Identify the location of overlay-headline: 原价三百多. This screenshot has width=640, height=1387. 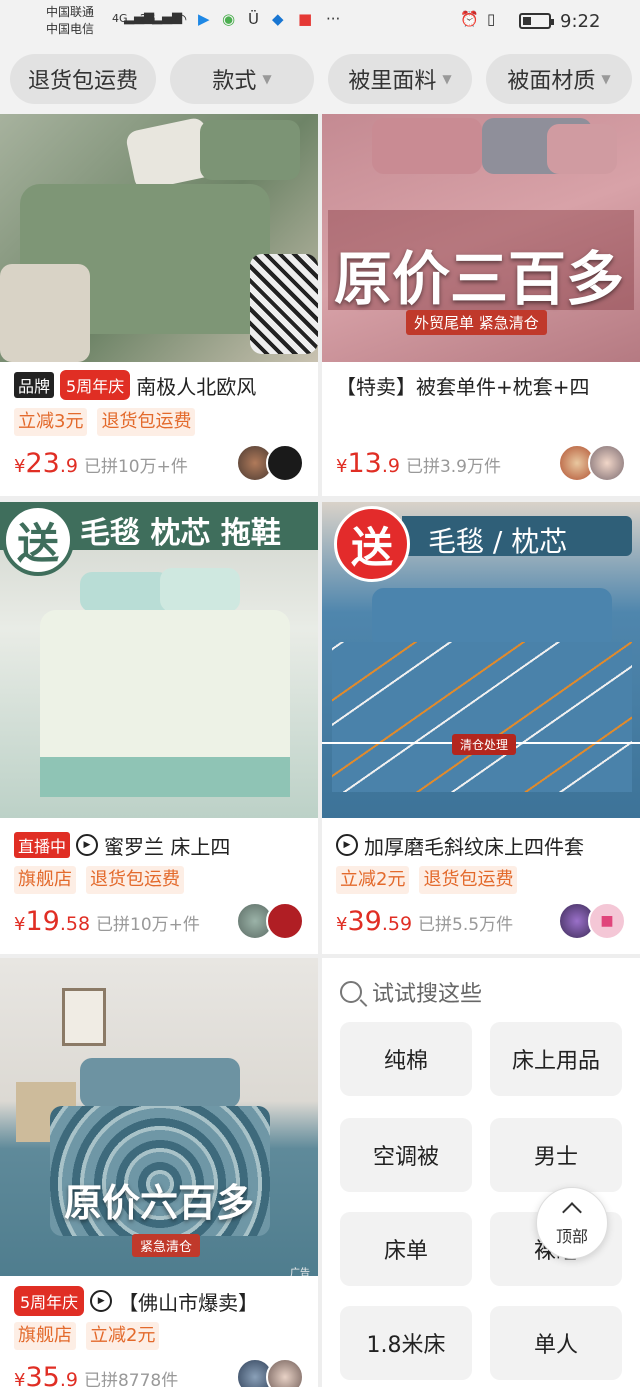
(479, 279).